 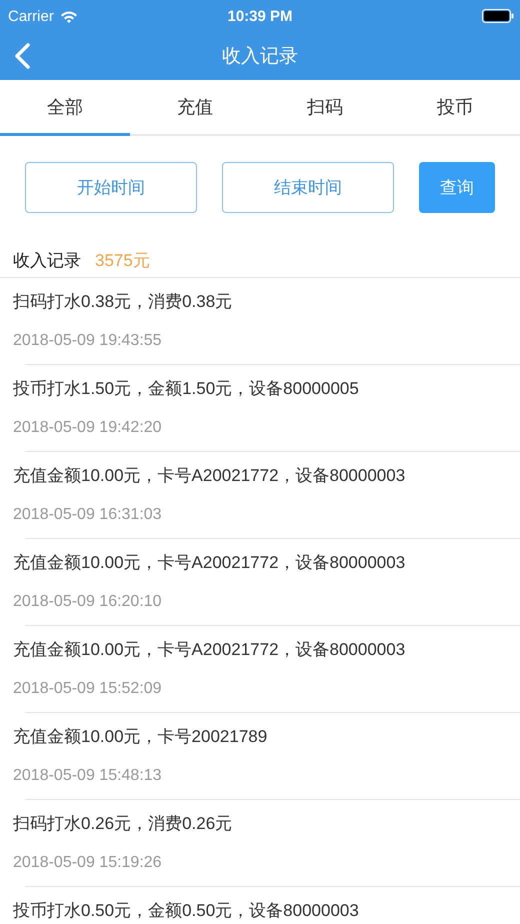 I want to click on page-title: 收入记录, so click(x=260, y=57).